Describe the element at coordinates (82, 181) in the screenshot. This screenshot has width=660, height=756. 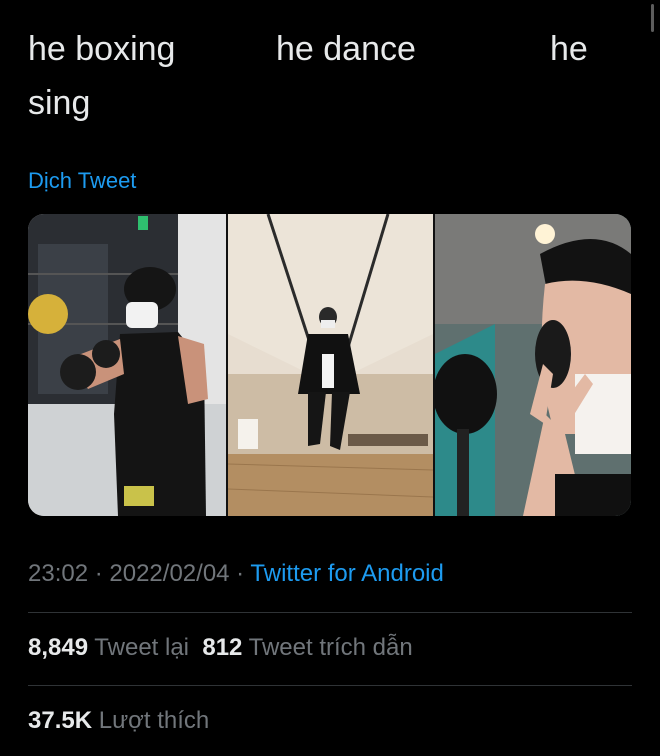
I see `translate-tweet-link: Dịch Tweet` at that location.